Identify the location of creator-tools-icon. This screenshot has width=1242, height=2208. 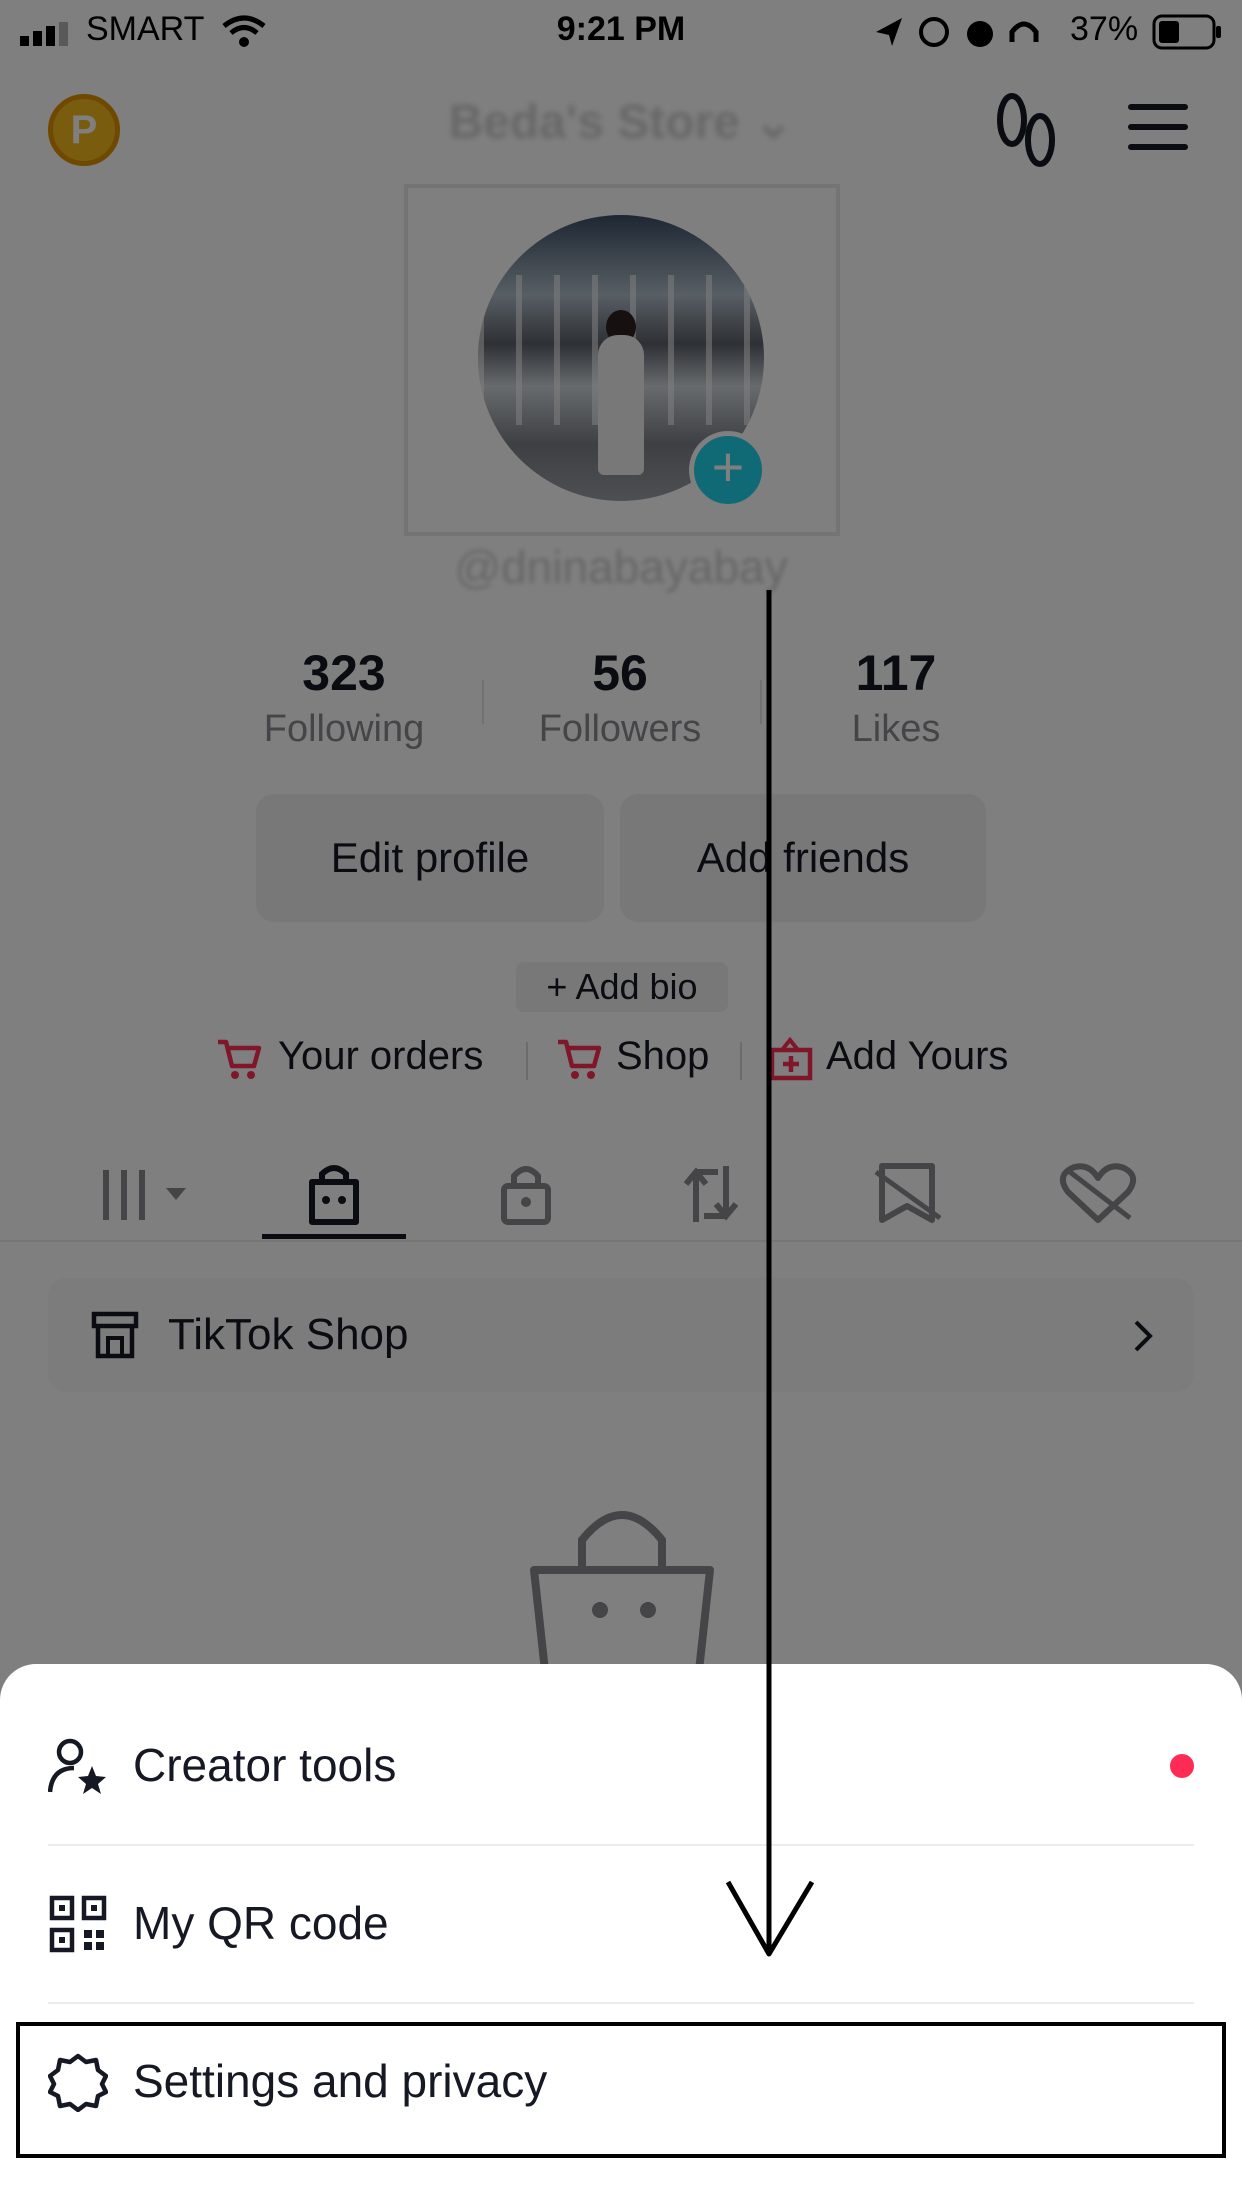
(77, 1766).